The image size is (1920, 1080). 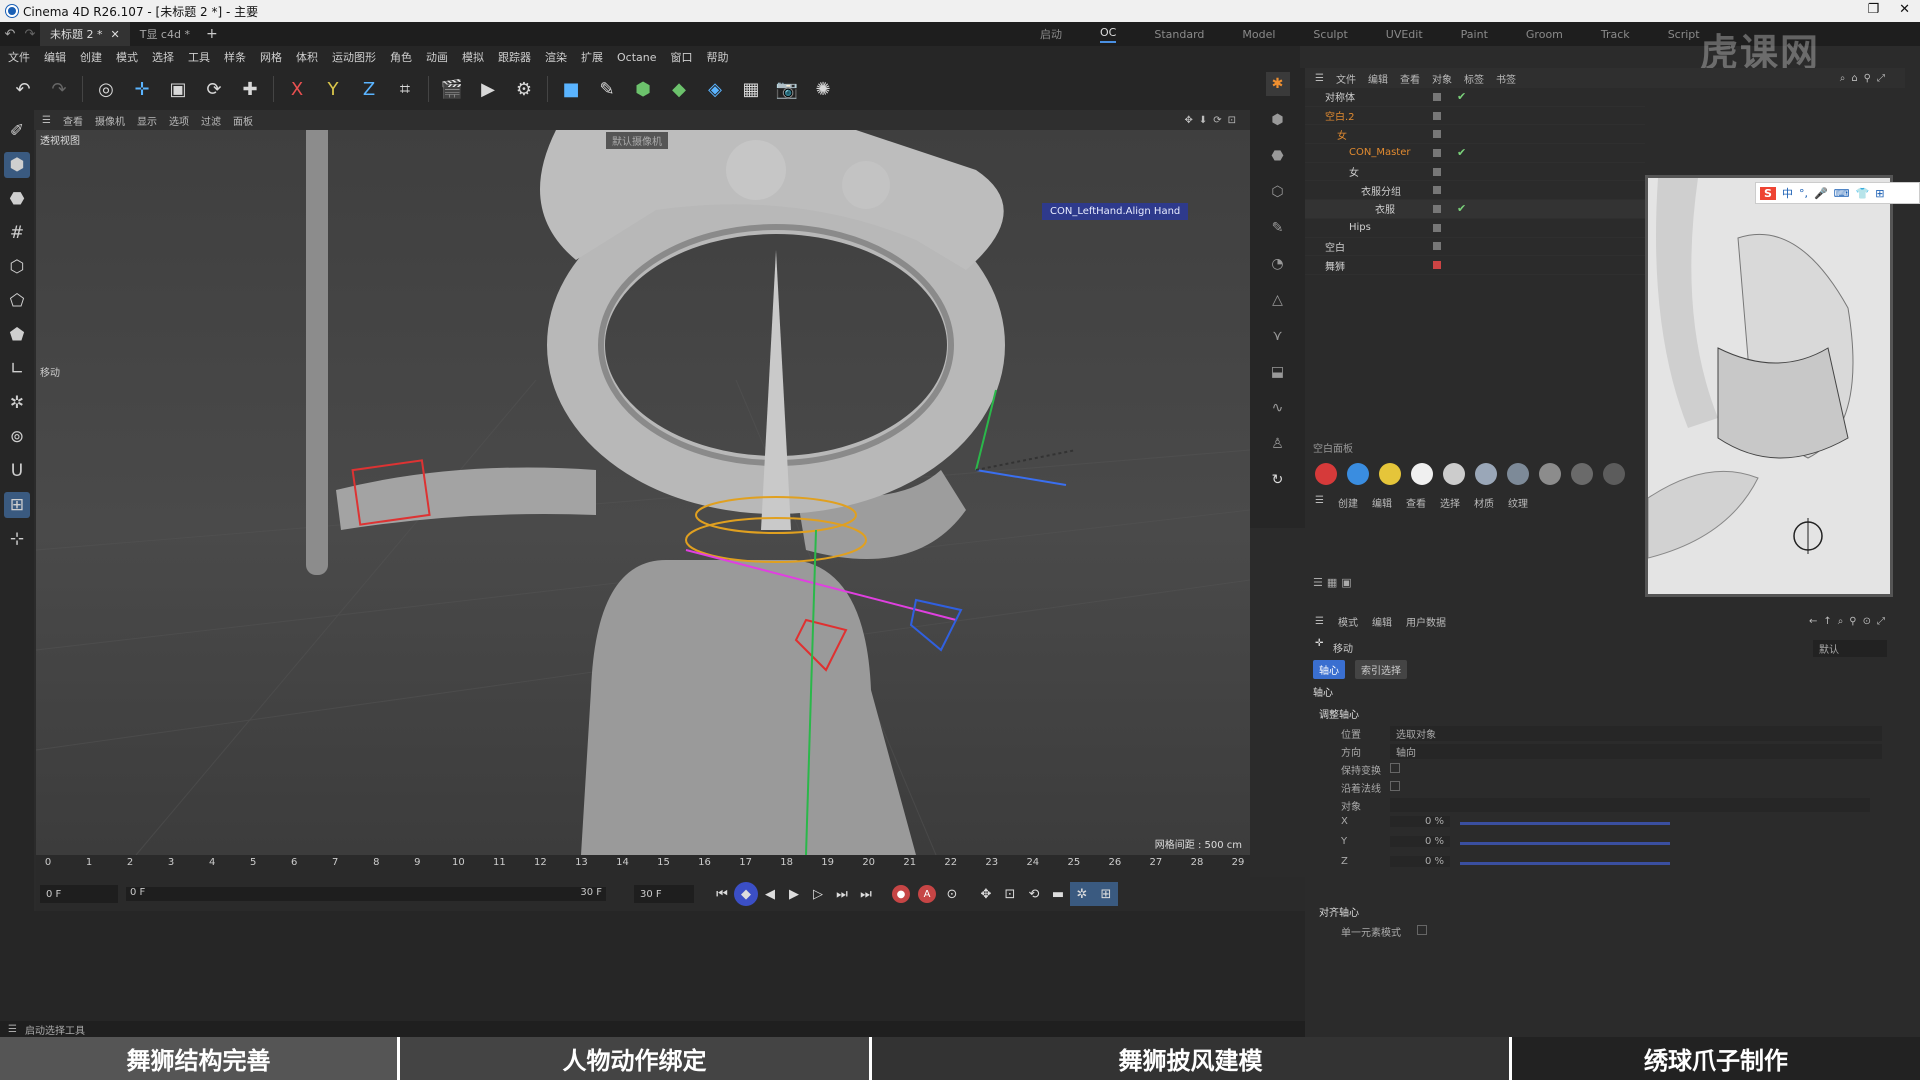 What do you see at coordinates (1278, 336) in the screenshot?
I see `ik-icon: ⋎` at bounding box center [1278, 336].